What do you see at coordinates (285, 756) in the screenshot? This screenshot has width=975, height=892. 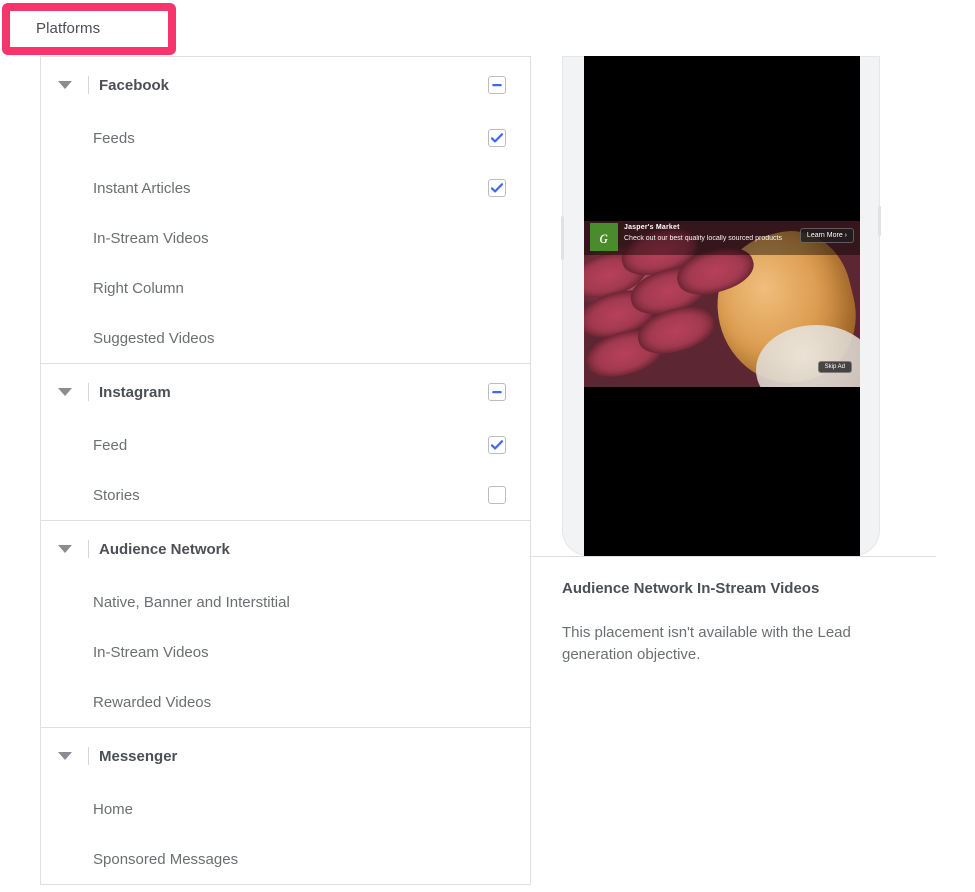 I see `section-header: Messenger` at bounding box center [285, 756].